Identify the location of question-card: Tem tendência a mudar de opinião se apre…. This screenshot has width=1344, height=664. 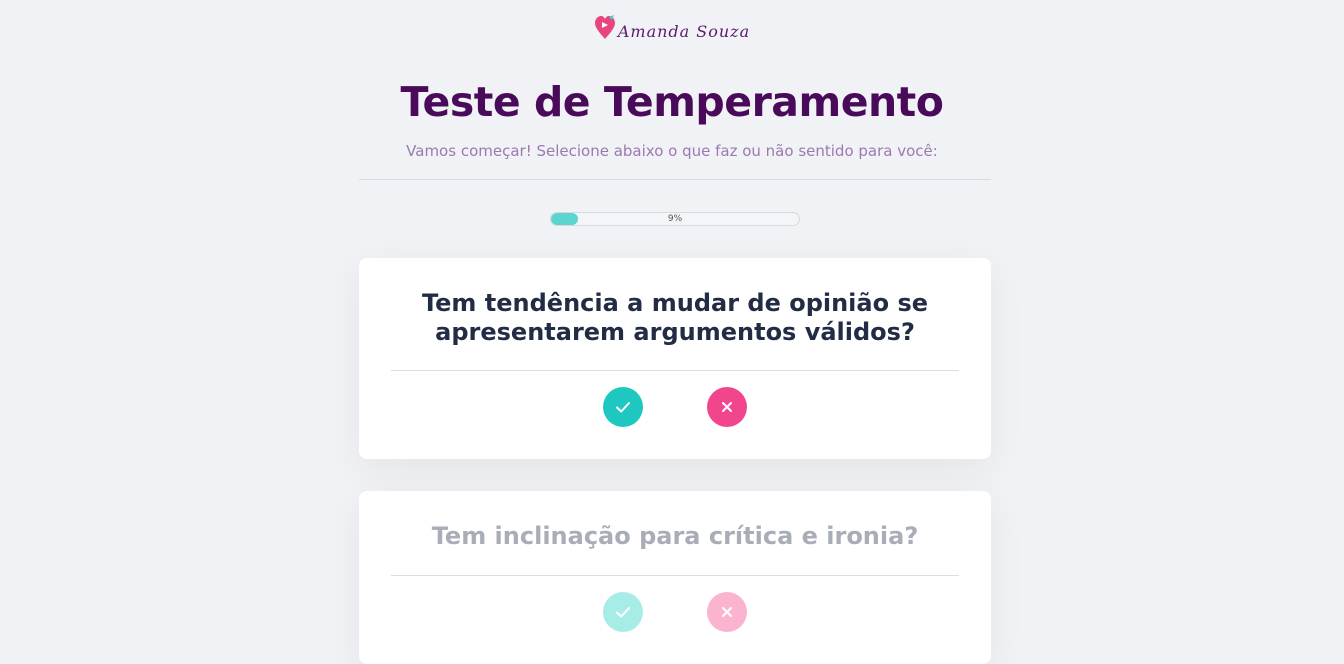
(675, 358).